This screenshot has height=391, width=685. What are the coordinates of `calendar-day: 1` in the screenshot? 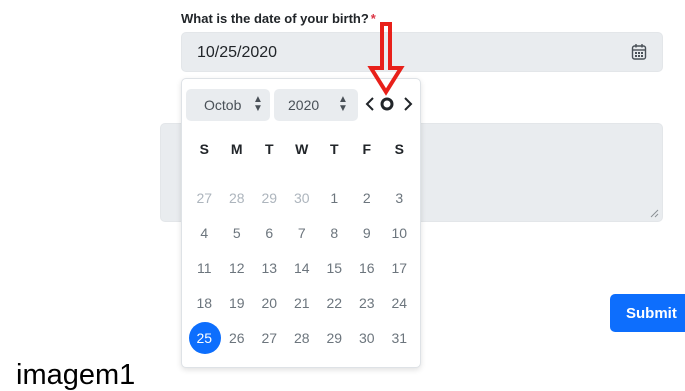 It's located at (334, 198).